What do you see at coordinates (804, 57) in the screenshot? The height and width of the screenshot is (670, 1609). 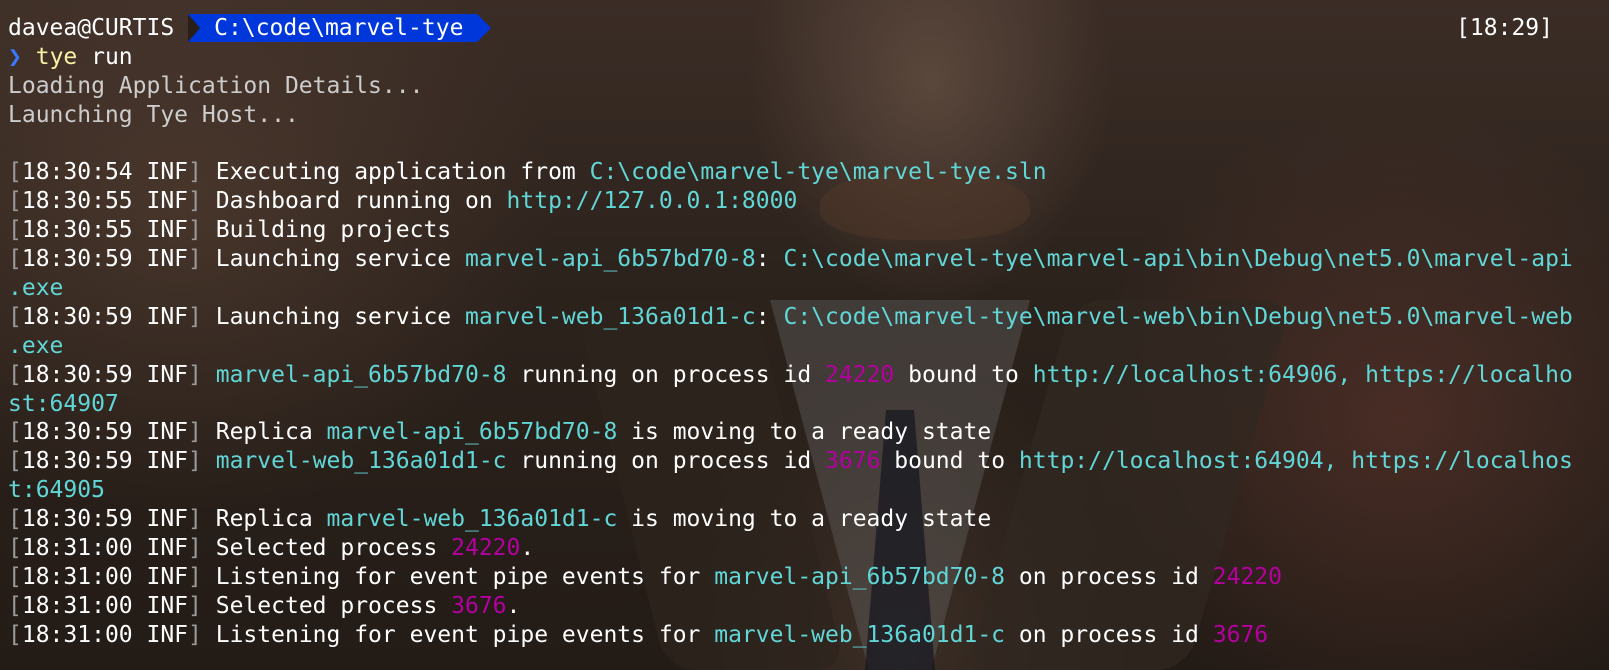 I see `command-line: ❯ tye run` at bounding box center [804, 57].